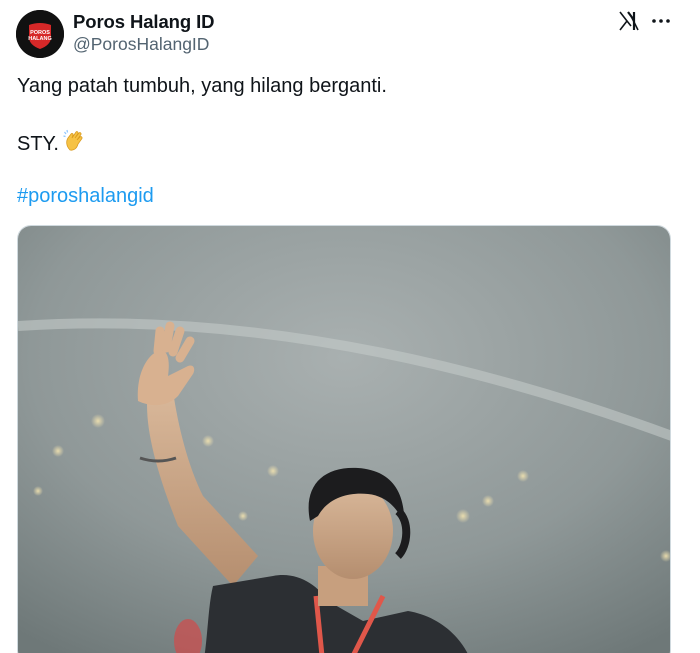 This screenshot has height=653, width=700. What do you see at coordinates (75, 141) in the screenshot?
I see `clapping-hands-icon` at bounding box center [75, 141].